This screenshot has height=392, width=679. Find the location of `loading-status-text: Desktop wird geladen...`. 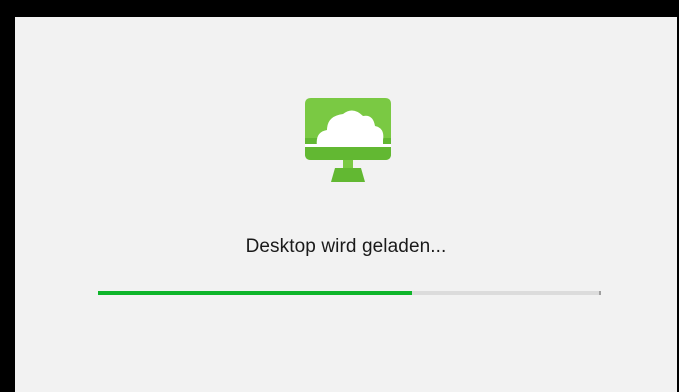

loading-status-text: Desktop wird geladen... is located at coordinates (346, 246).